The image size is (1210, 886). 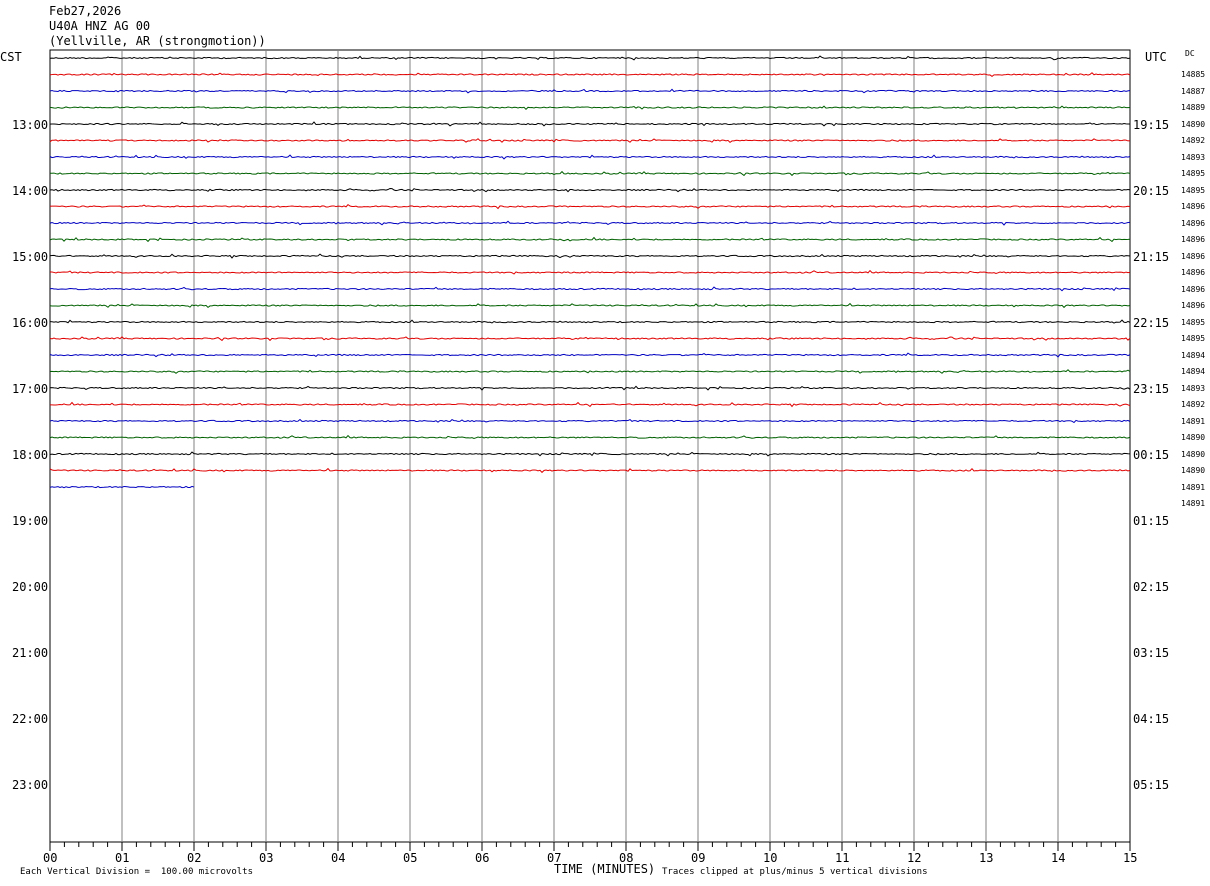 I want to click on utc-hour-label: 19:15, so click(x=1151, y=125).